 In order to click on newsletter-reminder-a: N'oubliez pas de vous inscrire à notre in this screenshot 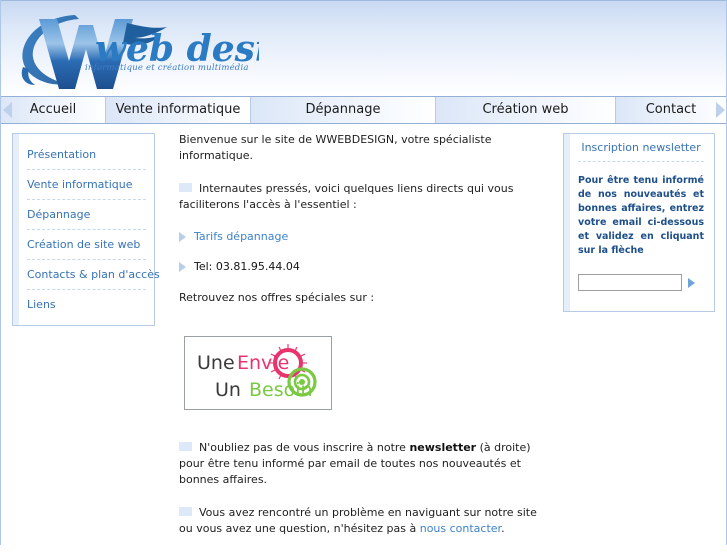, I will do `click(304, 447)`.